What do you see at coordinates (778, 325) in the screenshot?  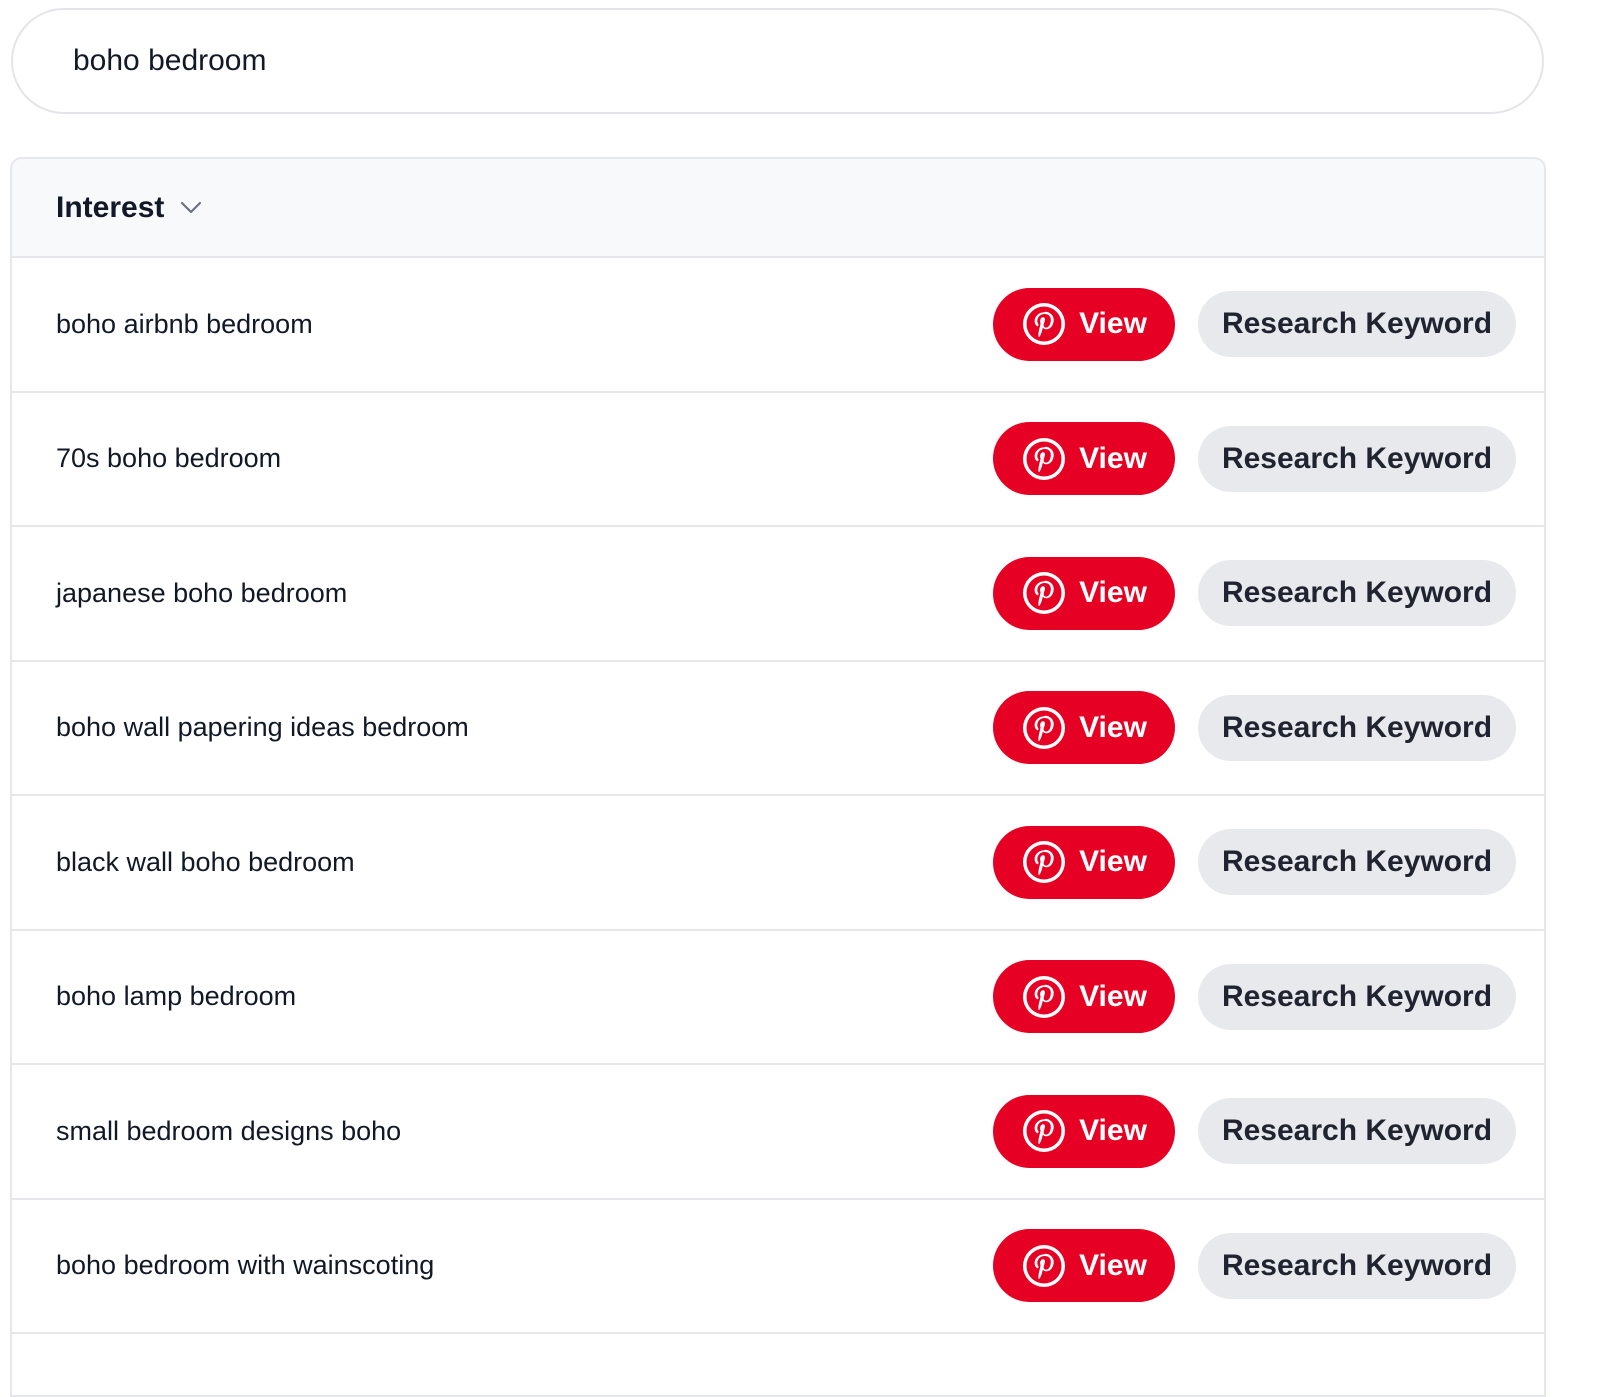 I see `table-row: boho airbnb bedroom View Research Keyword` at bounding box center [778, 325].